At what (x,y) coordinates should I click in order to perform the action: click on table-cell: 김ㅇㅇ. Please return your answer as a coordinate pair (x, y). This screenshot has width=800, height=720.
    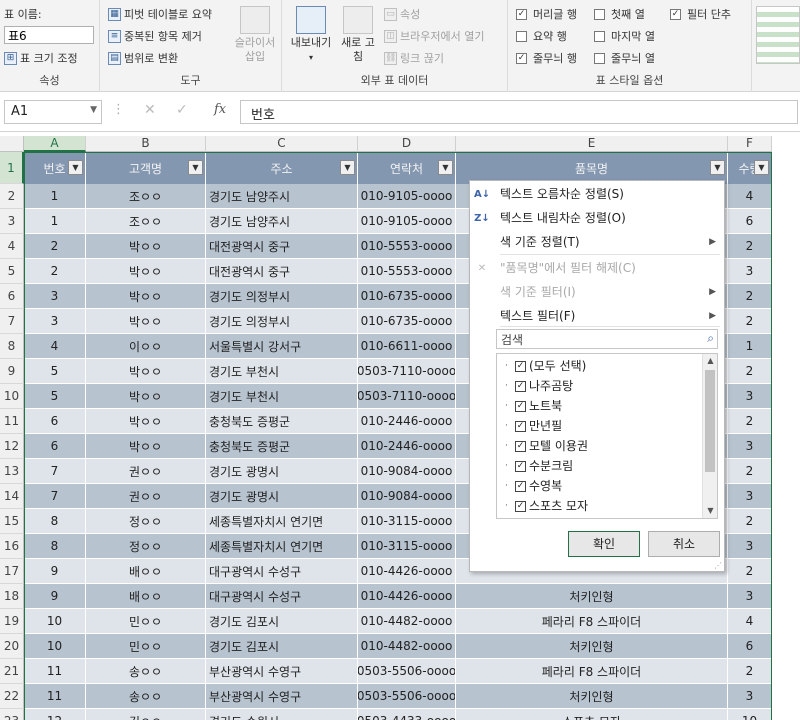
    Looking at the image, I should click on (146, 714).